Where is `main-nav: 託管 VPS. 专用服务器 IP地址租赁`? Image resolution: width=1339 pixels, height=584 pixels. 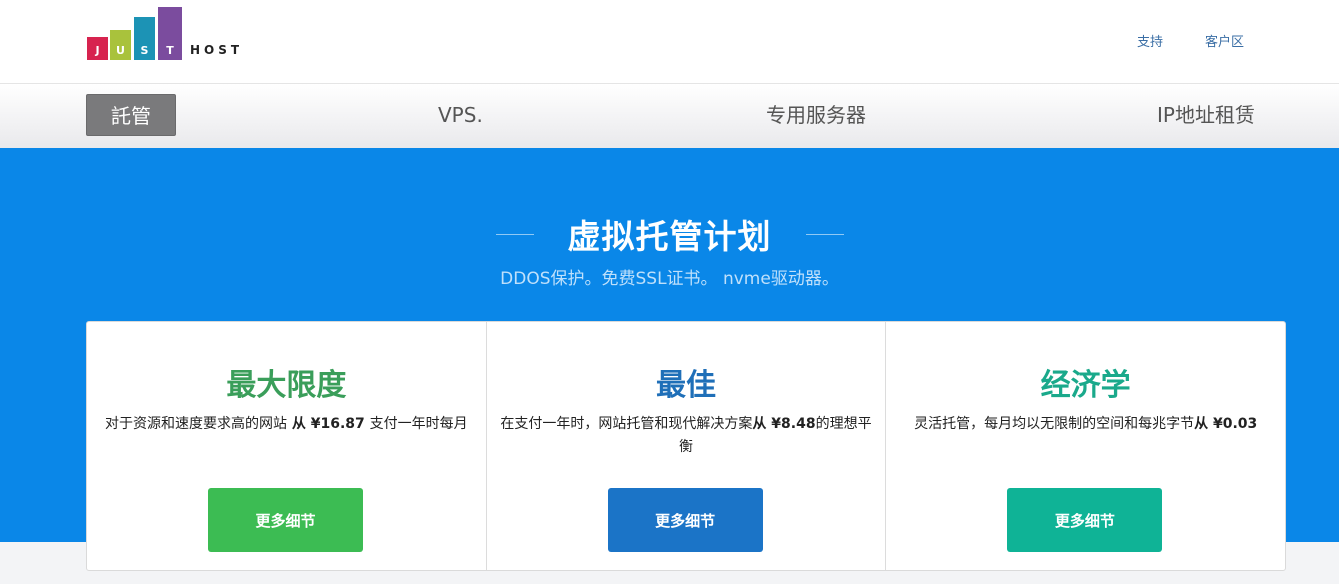
main-nav: 託管 VPS. 专用服务器 IP地址租赁 is located at coordinates (669, 116).